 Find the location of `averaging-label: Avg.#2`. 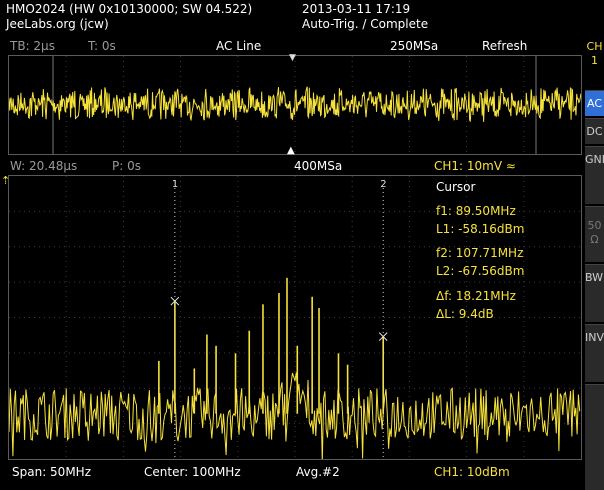

averaging-label: Avg.#2 is located at coordinates (318, 472).